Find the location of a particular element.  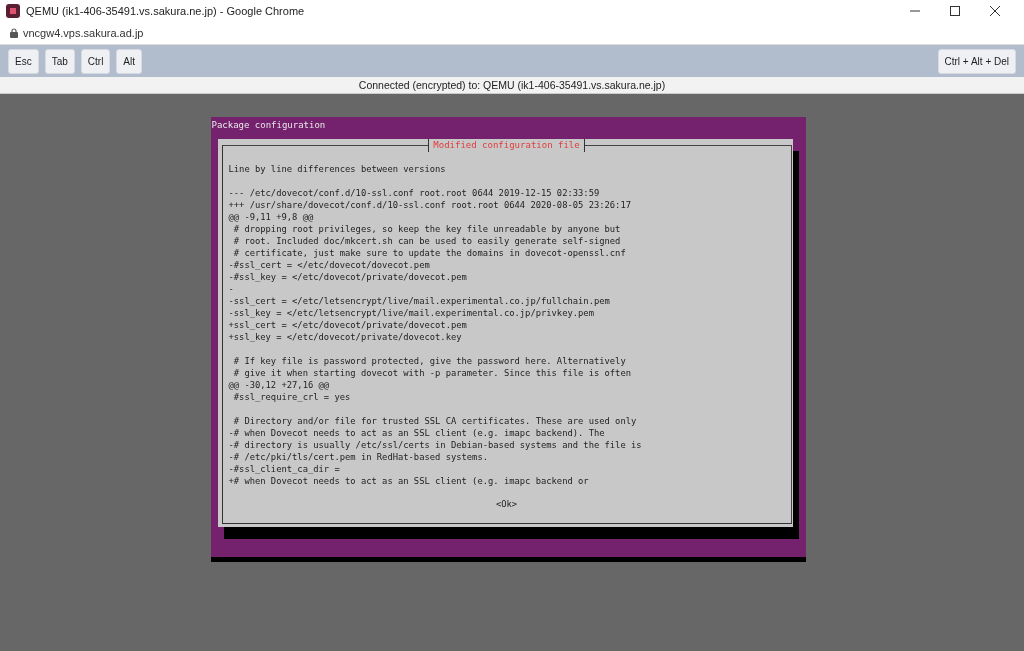

terminal-line: # Directory and/or file for trusted SSL CA certificates. These are used only is located at coordinates (434, 421).